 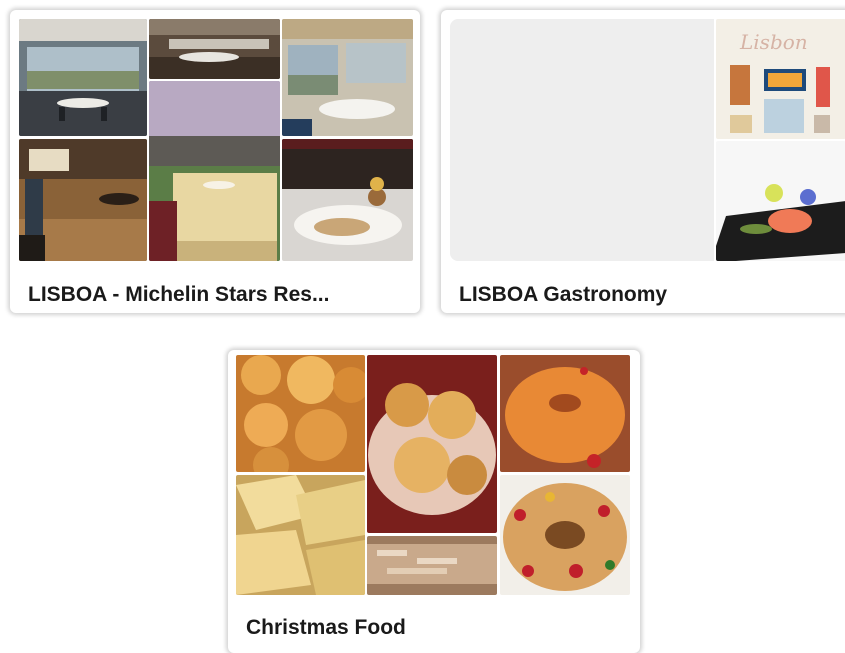 I want to click on board-image-rabanadas, so click(x=432, y=444).